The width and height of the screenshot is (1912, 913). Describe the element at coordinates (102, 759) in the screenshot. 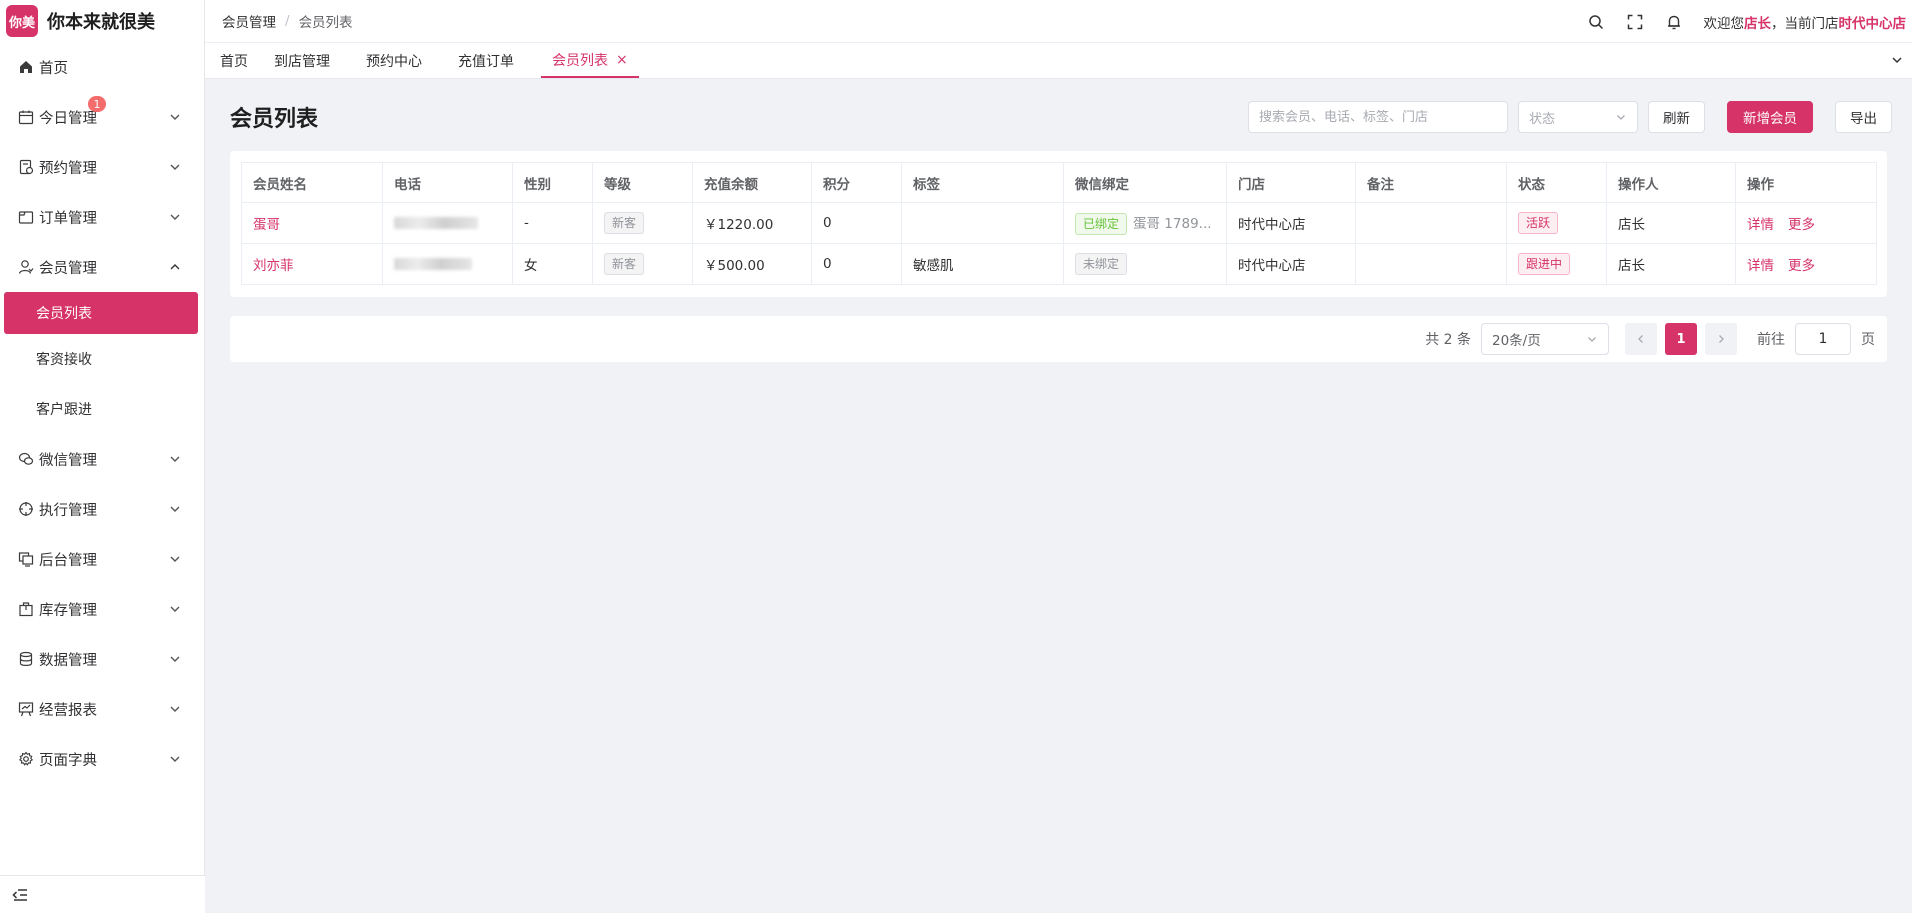

I see `sidebar-item-dictionary: 页面字典` at that location.